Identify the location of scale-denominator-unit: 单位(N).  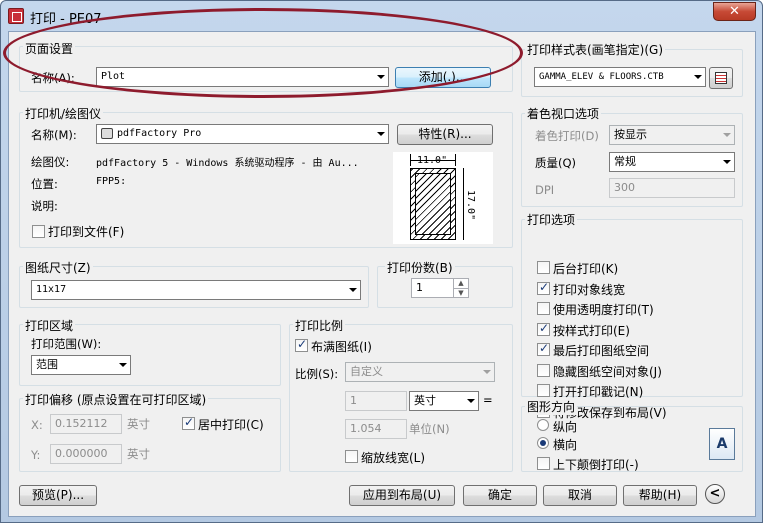
(429, 429).